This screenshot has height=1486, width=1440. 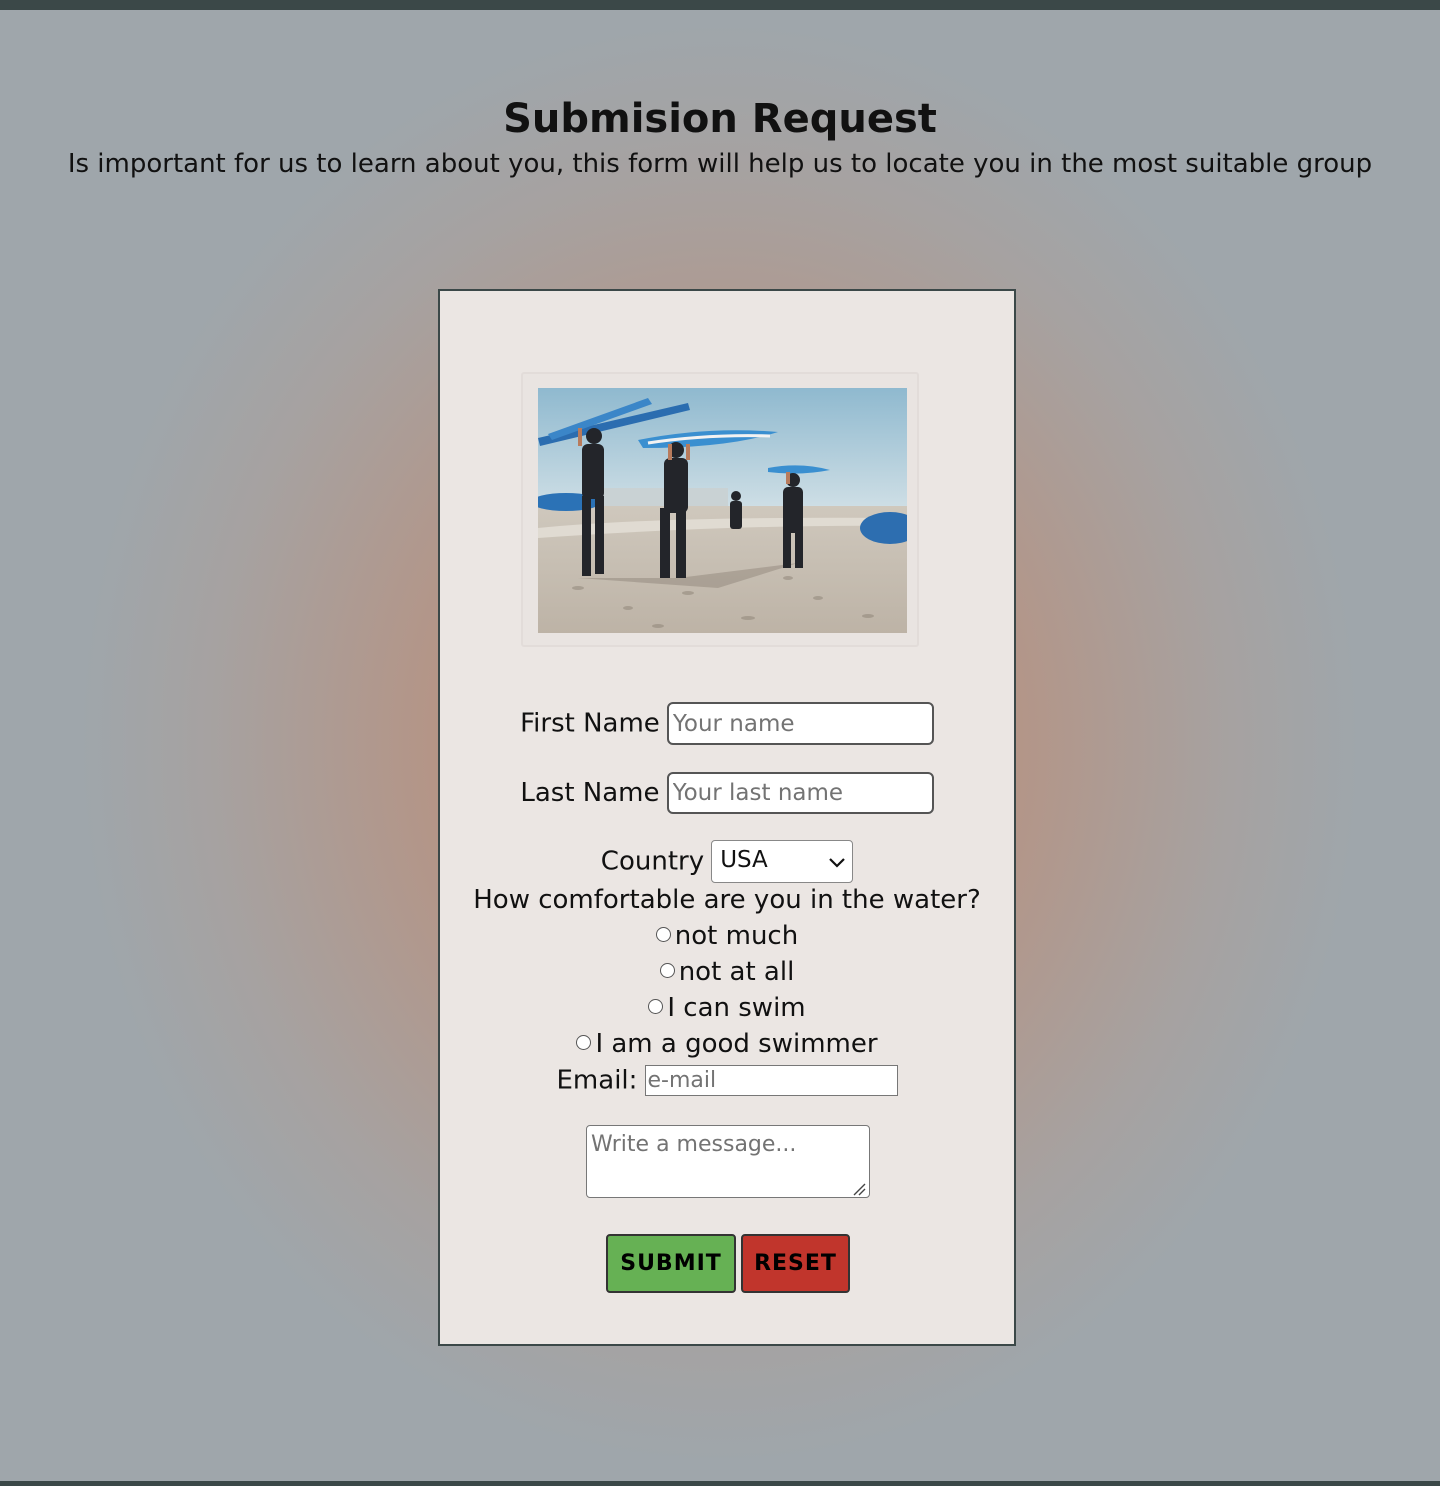 I want to click on resize-grip-icon, so click(x=859, y=1190).